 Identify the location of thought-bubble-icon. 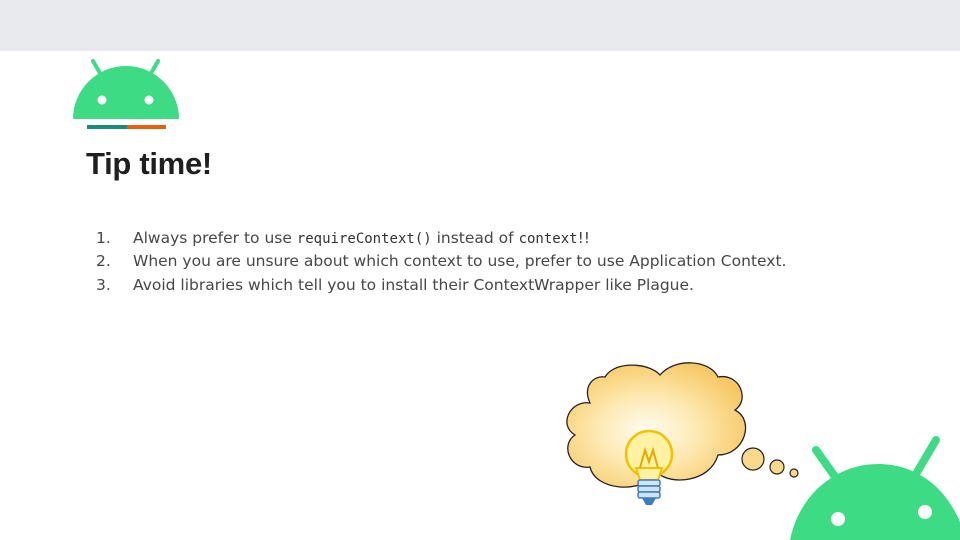
(682, 425).